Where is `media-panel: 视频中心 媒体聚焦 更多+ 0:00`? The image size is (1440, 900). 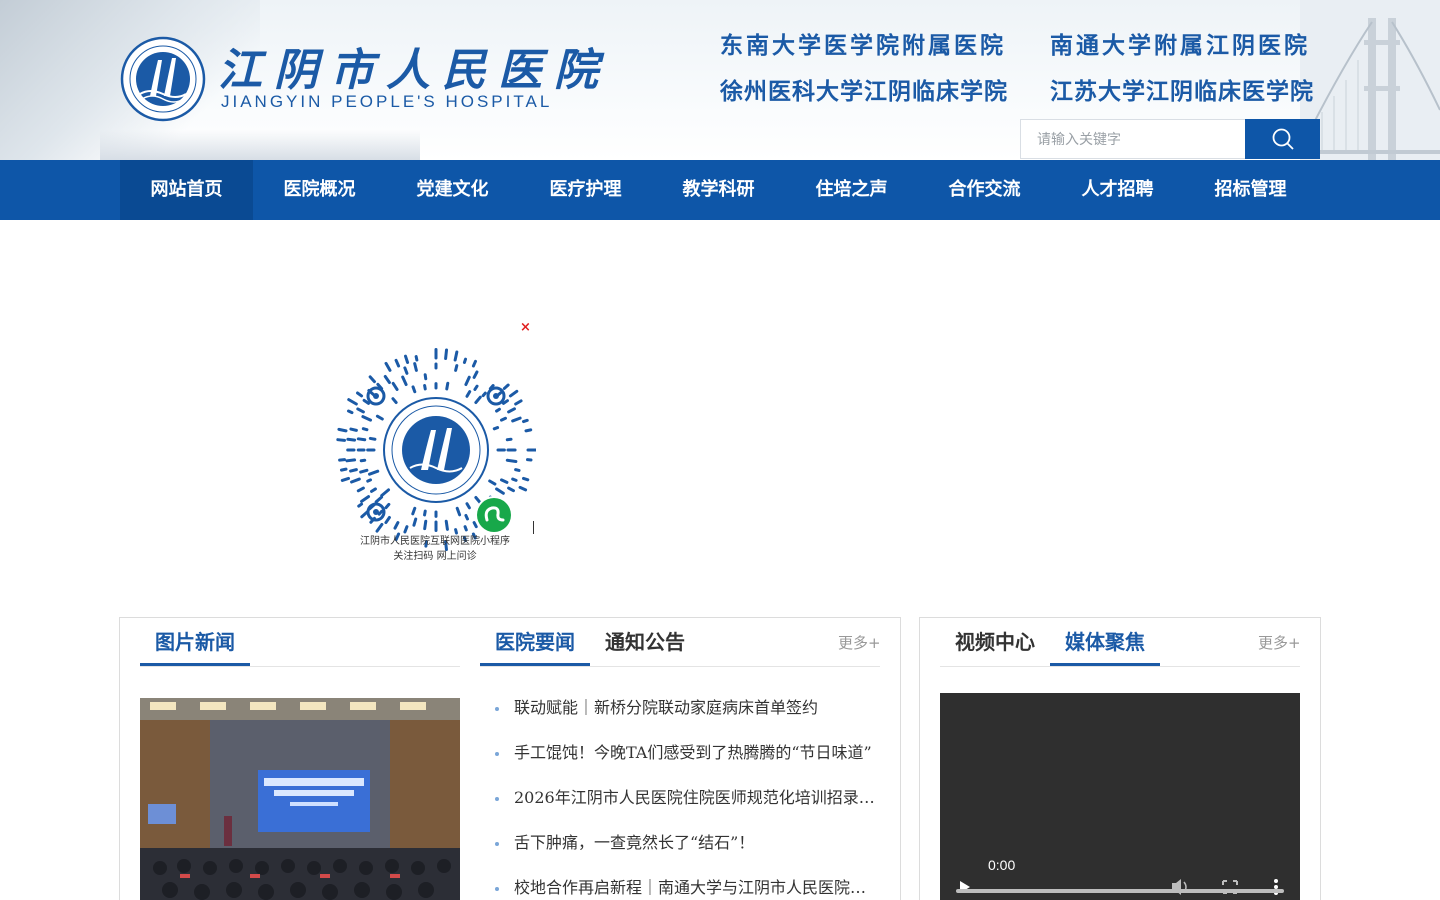 media-panel: 视频中心 媒体聚焦 更多+ 0:00 is located at coordinates (1120, 758).